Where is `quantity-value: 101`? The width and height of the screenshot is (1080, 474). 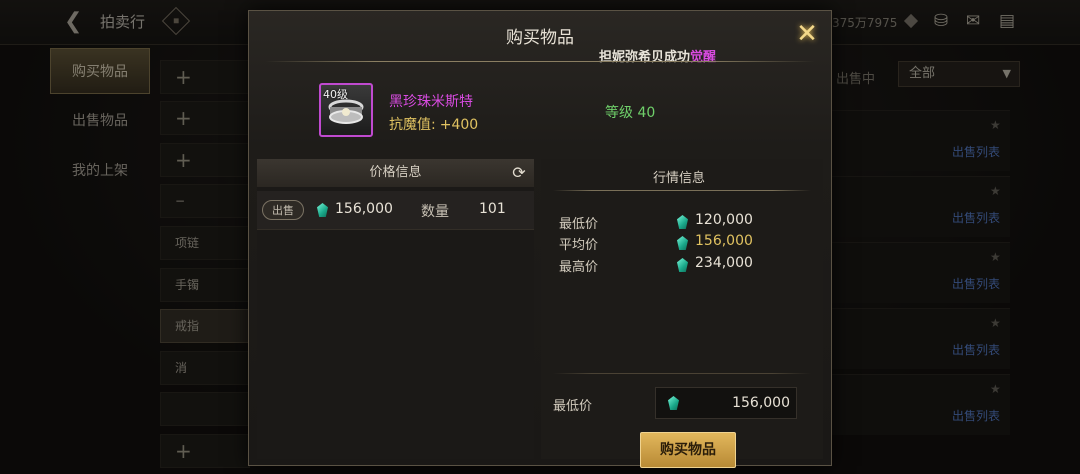
quantity-value: 101 is located at coordinates (492, 209).